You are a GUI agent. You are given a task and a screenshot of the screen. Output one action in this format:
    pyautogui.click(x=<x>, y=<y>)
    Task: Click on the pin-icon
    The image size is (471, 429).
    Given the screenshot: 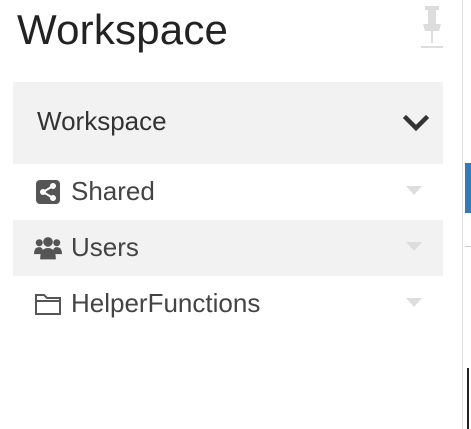 What is the action you would take?
    pyautogui.click(x=432, y=28)
    